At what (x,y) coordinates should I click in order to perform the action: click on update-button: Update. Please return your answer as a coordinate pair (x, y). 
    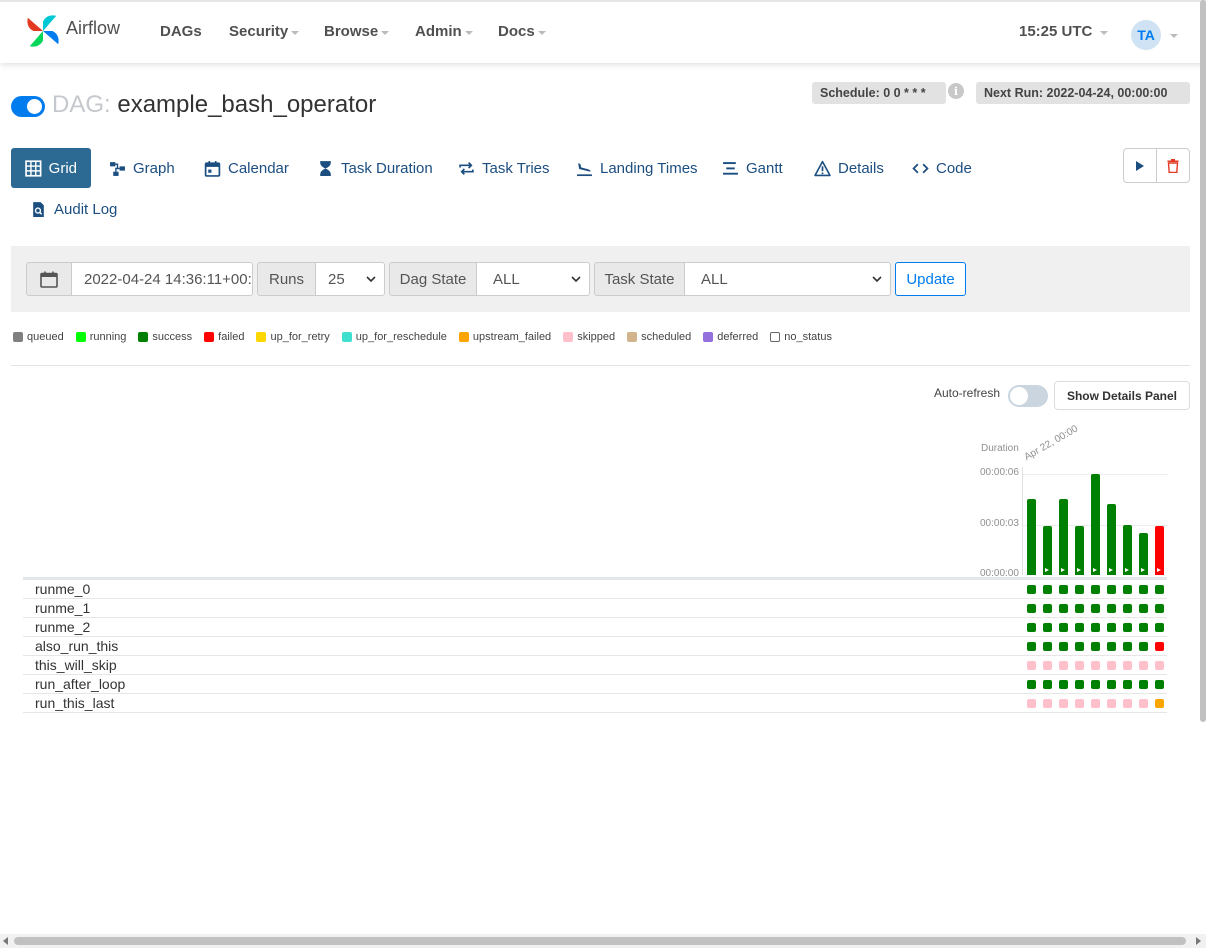
    Looking at the image, I should click on (930, 279).